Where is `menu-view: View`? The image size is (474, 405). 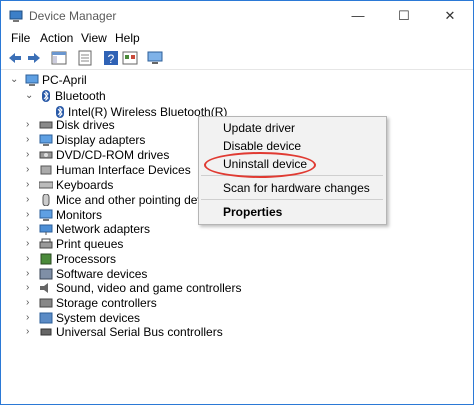 menu-view: View is located at coordinates (94, 38).